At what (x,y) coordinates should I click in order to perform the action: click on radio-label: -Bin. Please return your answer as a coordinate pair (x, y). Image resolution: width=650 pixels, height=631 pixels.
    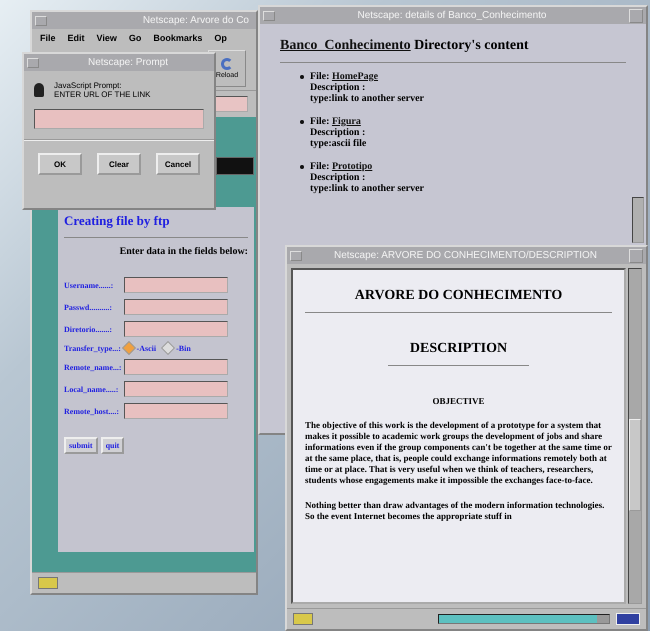
    Looking at the image, I should click on (183, 348).